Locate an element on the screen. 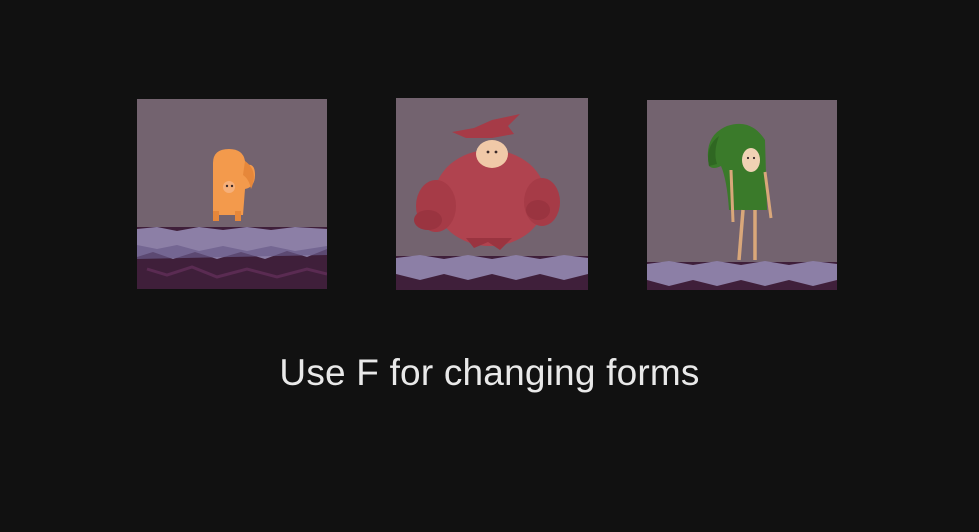  form-card-fox is located at coordinates (232, 194).